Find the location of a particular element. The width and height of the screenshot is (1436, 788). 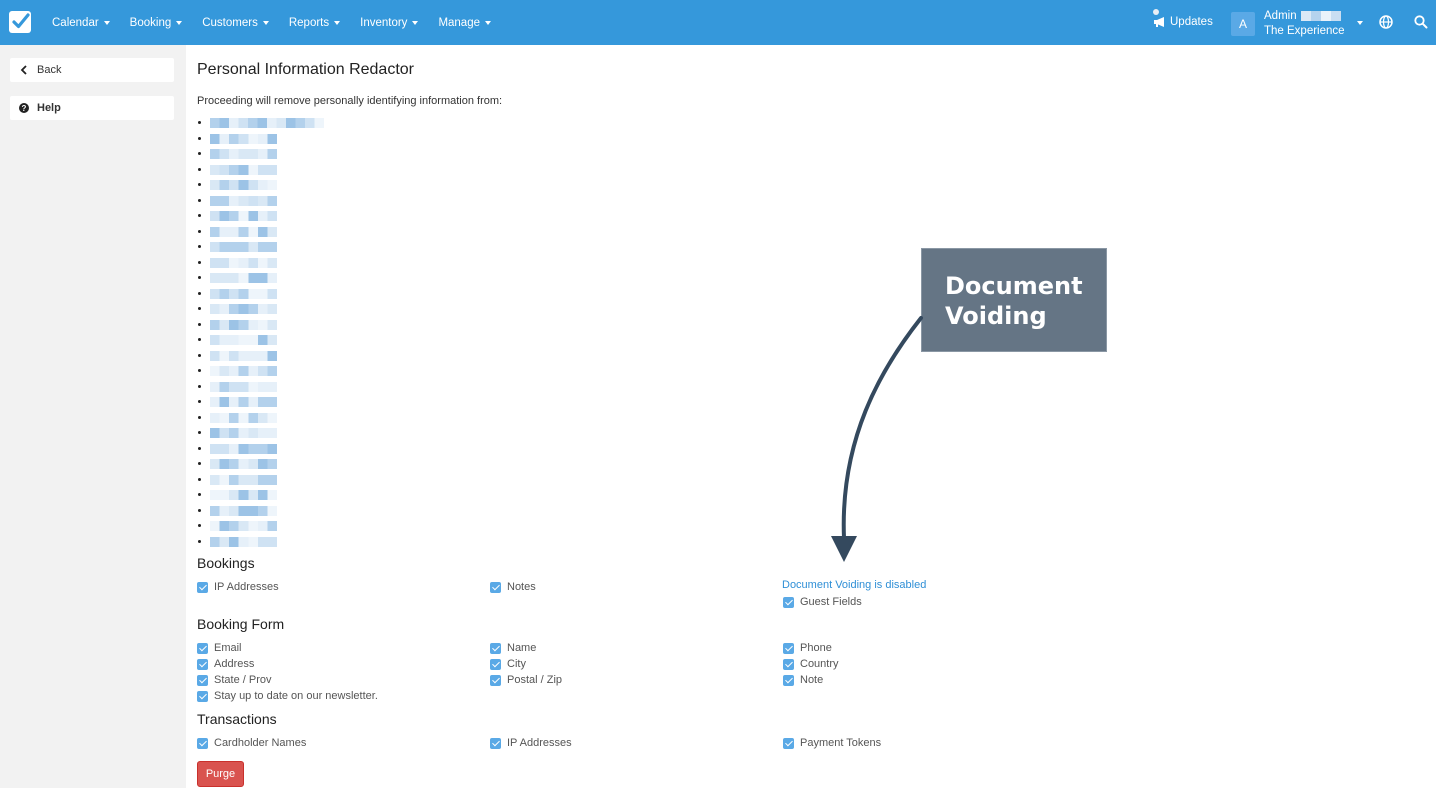

user-name: Admin is located at coordinates (1302, 16).